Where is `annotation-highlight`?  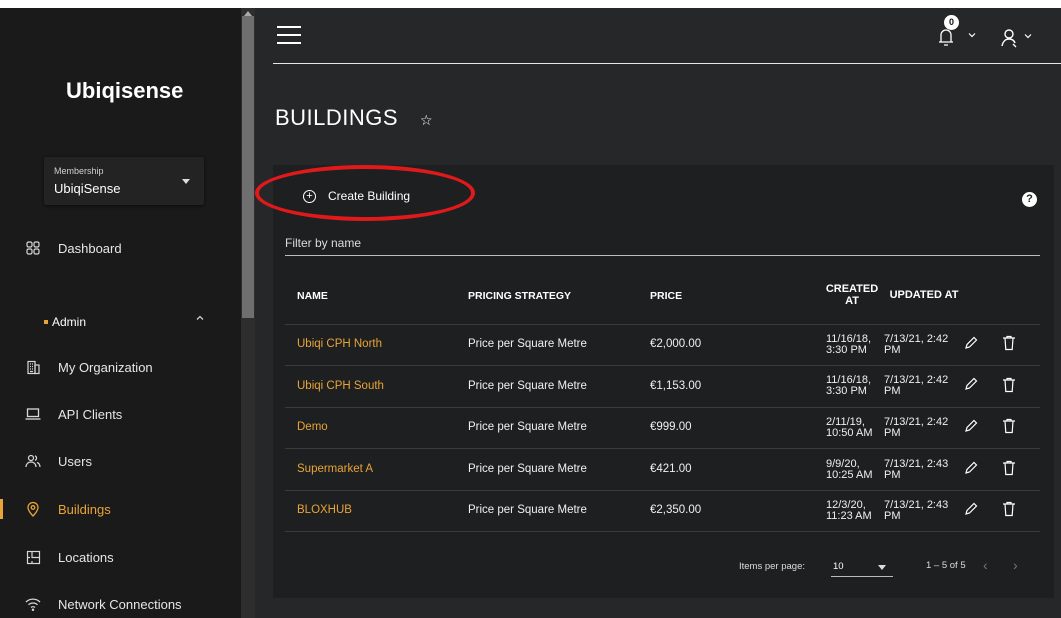
annotation-highlight is located at coordinates (365, 193).